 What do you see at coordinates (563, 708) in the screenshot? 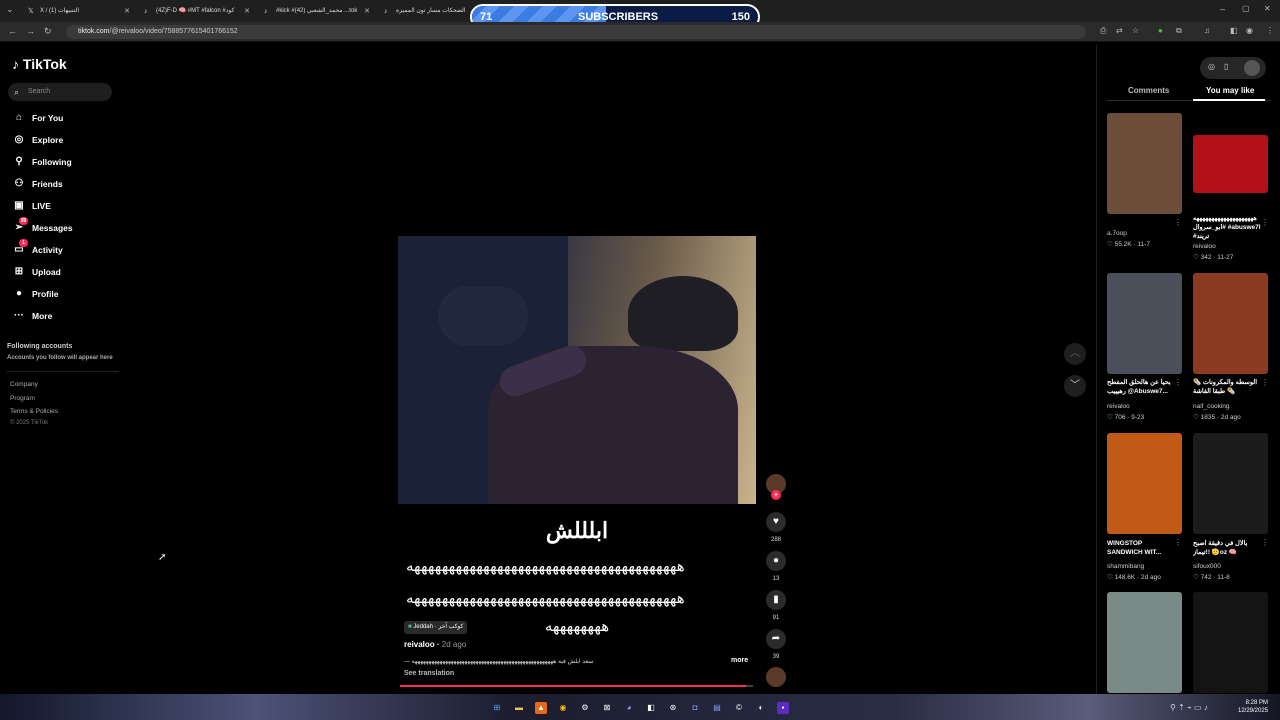
I see `chrome-icon: ◉` at bounding box center [563, 708].